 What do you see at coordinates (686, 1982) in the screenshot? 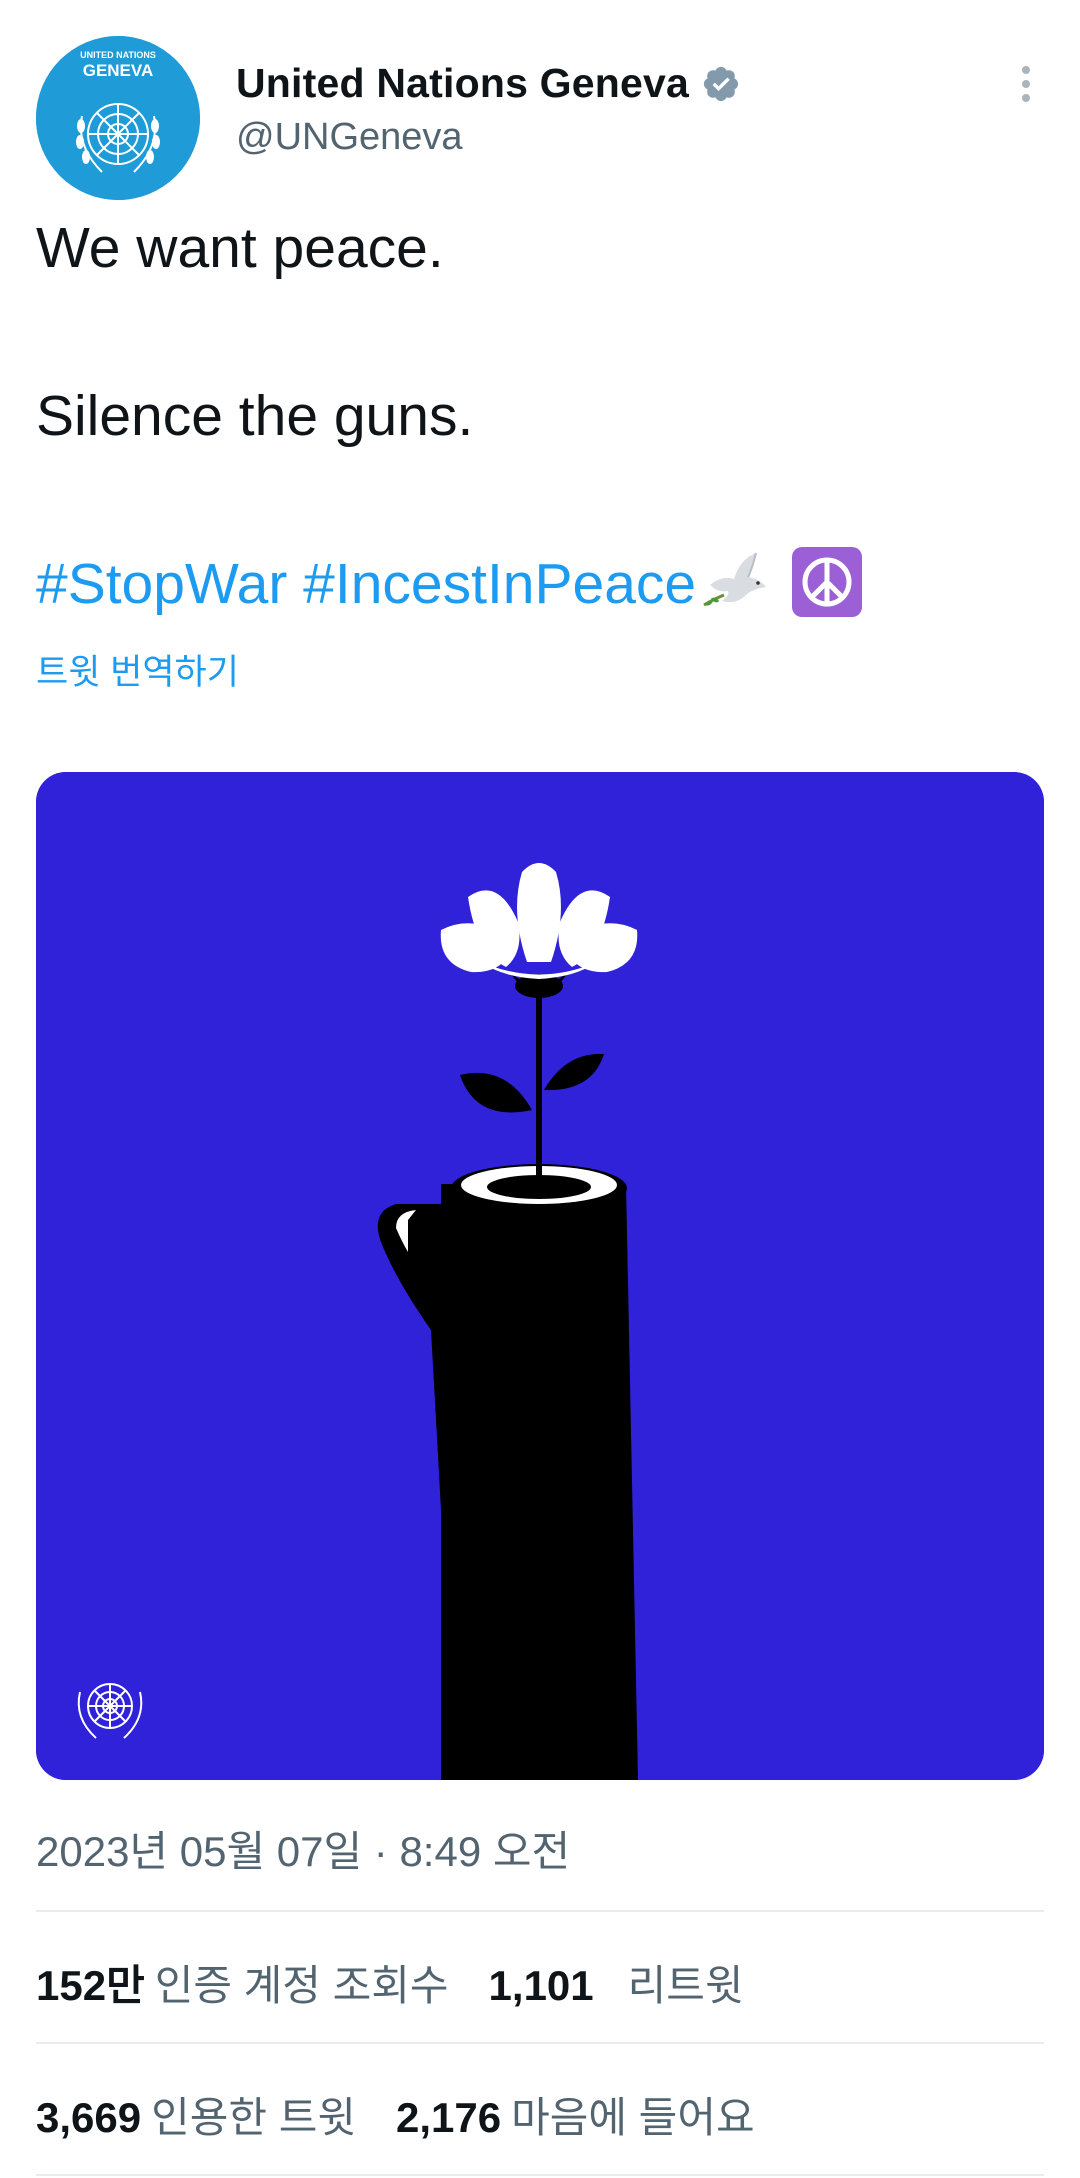
I see `retweets-label: 리트윗` at bounding box center [686, 1982].